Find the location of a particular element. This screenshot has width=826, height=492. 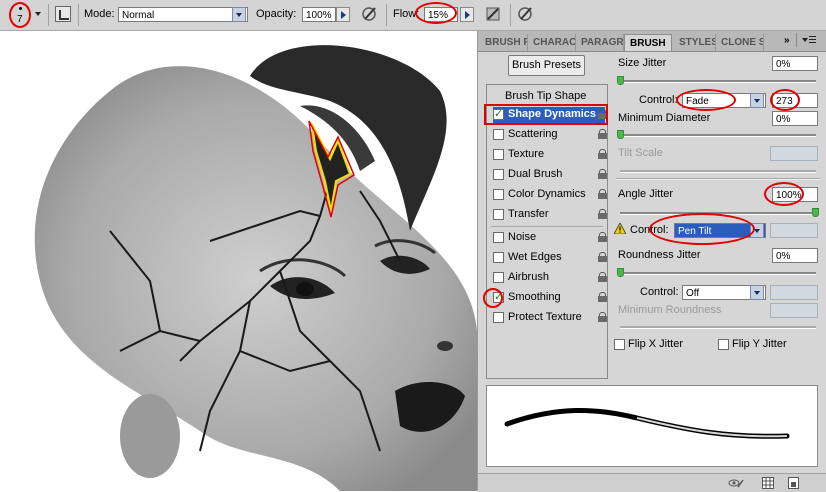

transfer-checkbox is located at coordinates (498, 214).